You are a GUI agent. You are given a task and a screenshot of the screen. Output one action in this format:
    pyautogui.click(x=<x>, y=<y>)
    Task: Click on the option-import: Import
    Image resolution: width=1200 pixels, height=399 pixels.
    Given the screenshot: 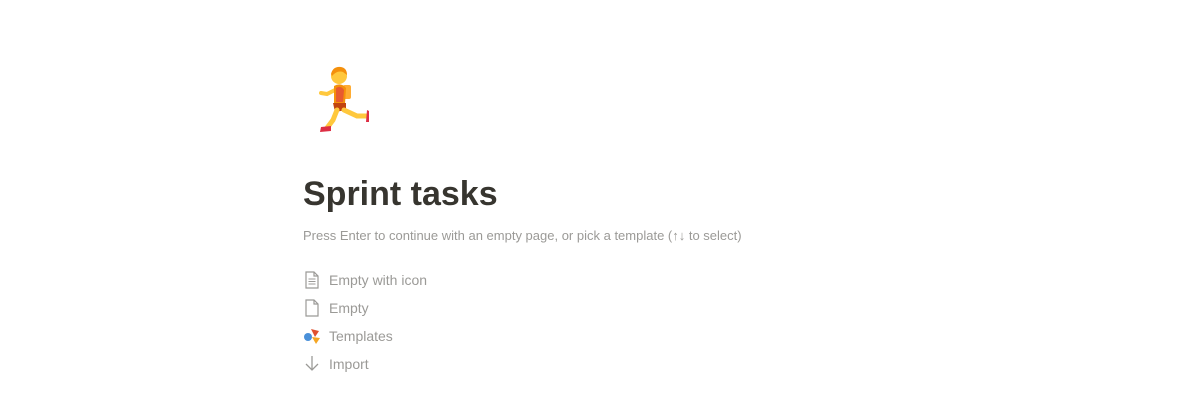 What is the action you would take?
    pyautogui.click(x=453, y=364)
    